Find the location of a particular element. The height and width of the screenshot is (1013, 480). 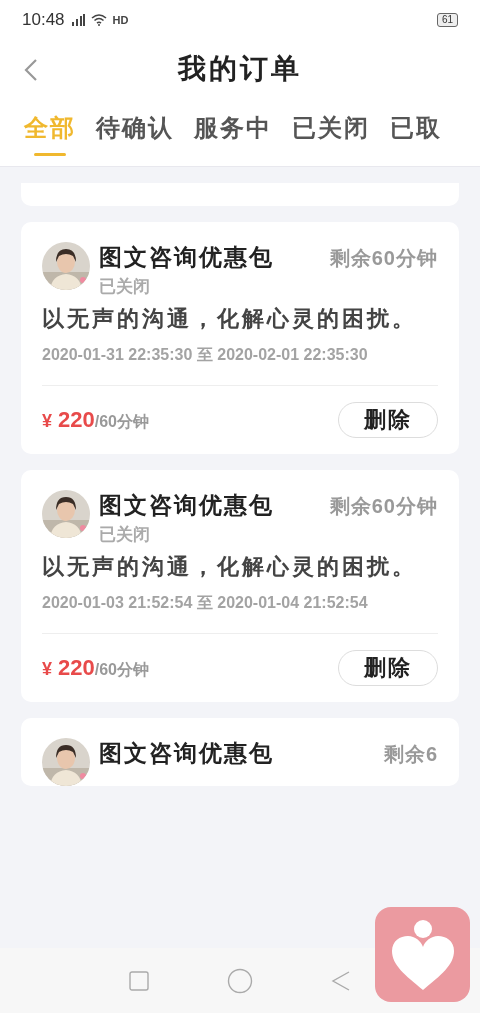

filter-tab: 服务中 is located at coordinates (233, 132).